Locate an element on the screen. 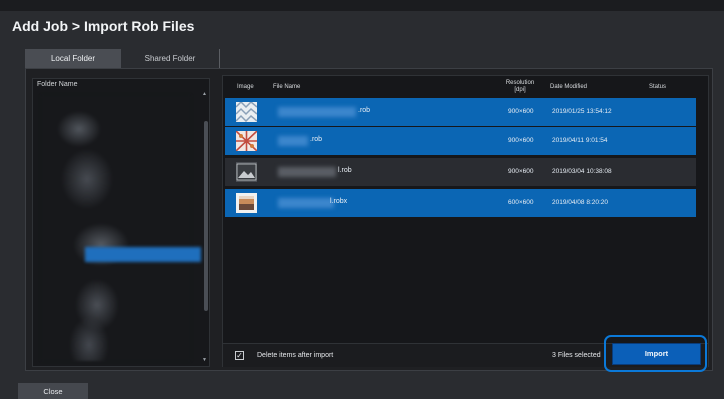 This screenshot has height=399, width=724. tab-divider is located at coordinates (219, 58).